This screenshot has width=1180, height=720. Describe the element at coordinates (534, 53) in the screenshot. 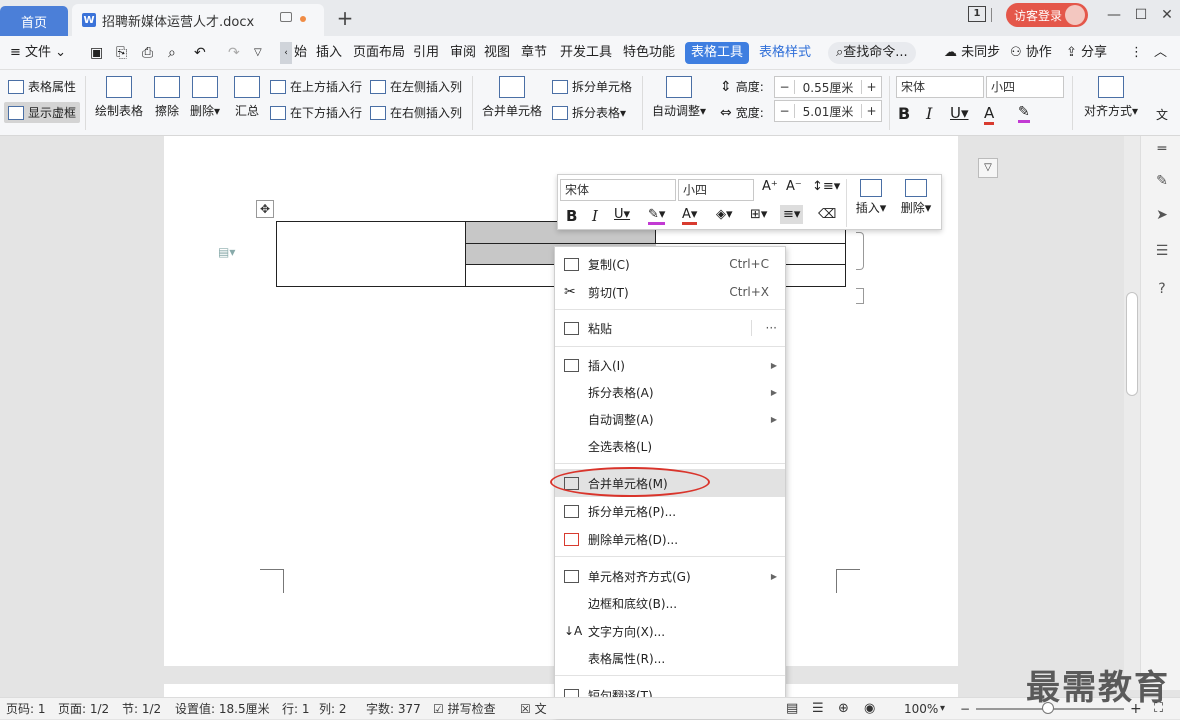

I see `menu-chapter: 章节` at that location.